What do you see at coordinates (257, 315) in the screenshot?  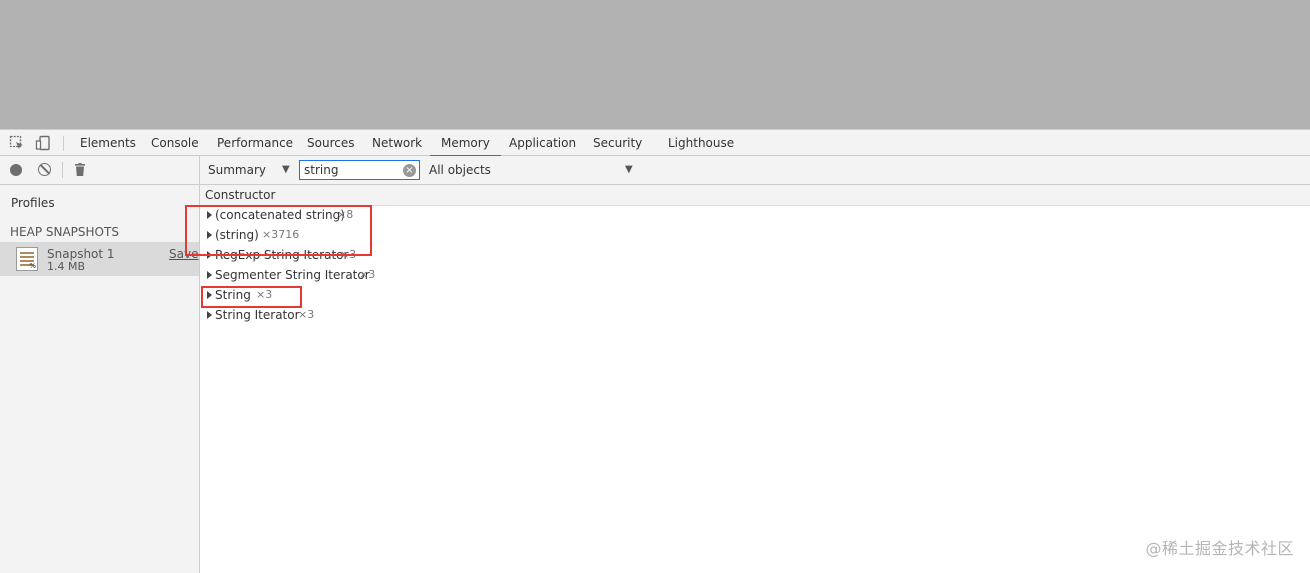 I see `constructor-name: String Iterator` at bounding box center [257, 315].